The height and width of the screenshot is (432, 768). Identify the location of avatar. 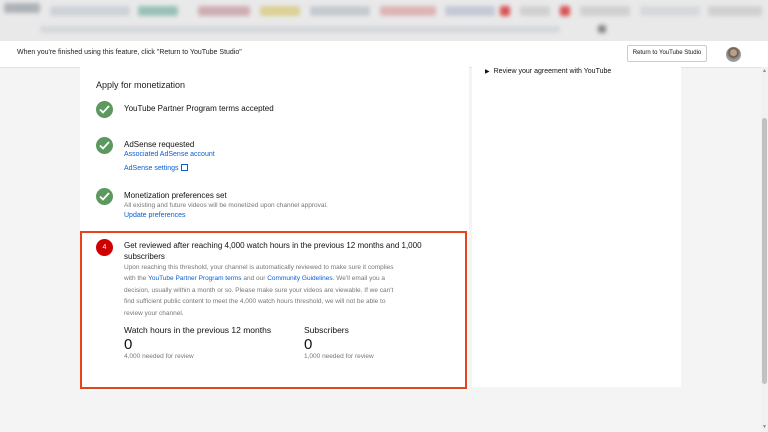
(733, 54).